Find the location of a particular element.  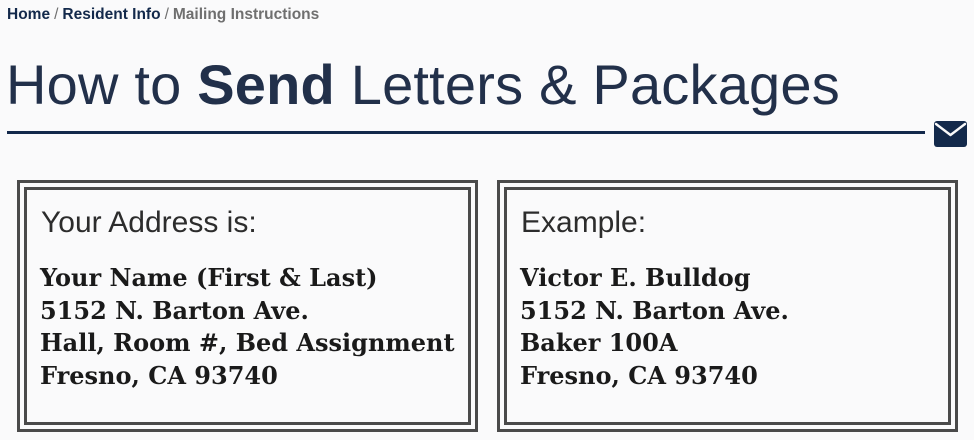

address-line: Your Name (First & Last) is located at coordinates (209, 277).